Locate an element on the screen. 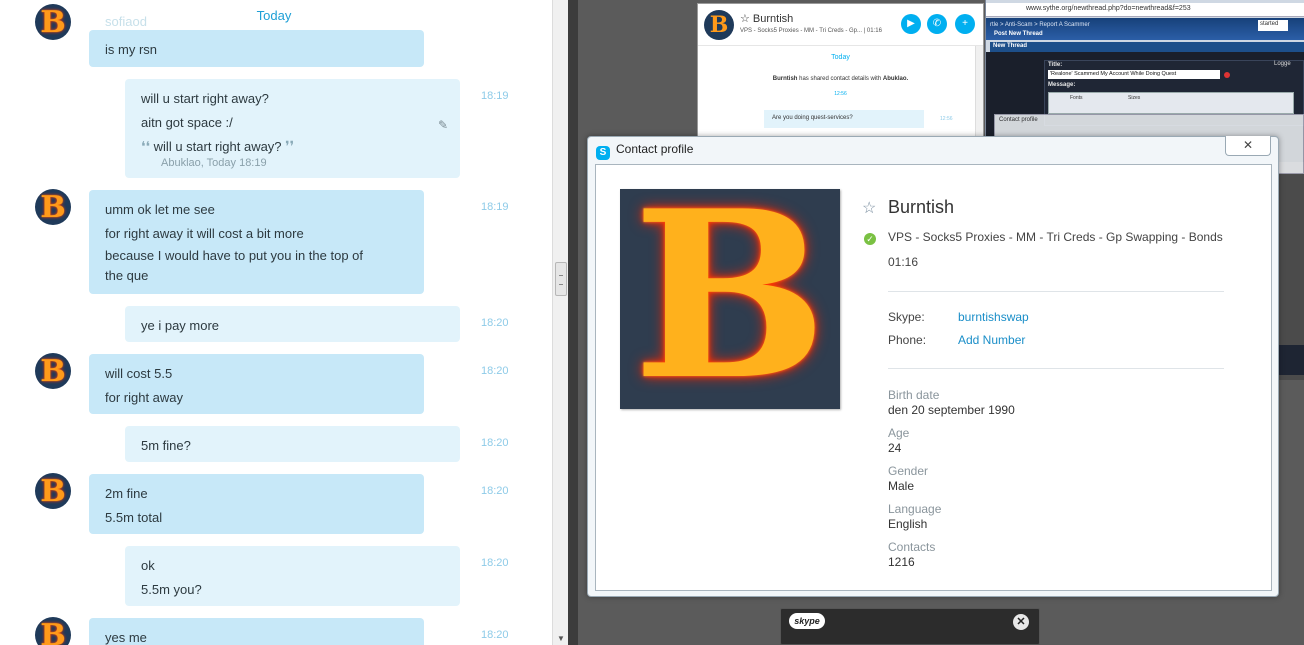 The image size is (1304, 645). local-time: 01:16 is located at coordinates (903, 262).